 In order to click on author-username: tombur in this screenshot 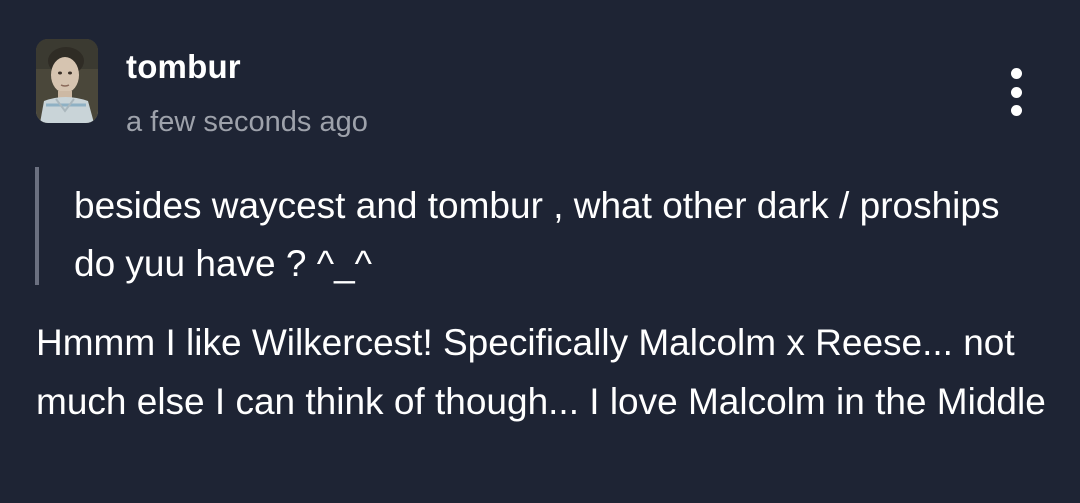, I will do `click(183, 67)`.